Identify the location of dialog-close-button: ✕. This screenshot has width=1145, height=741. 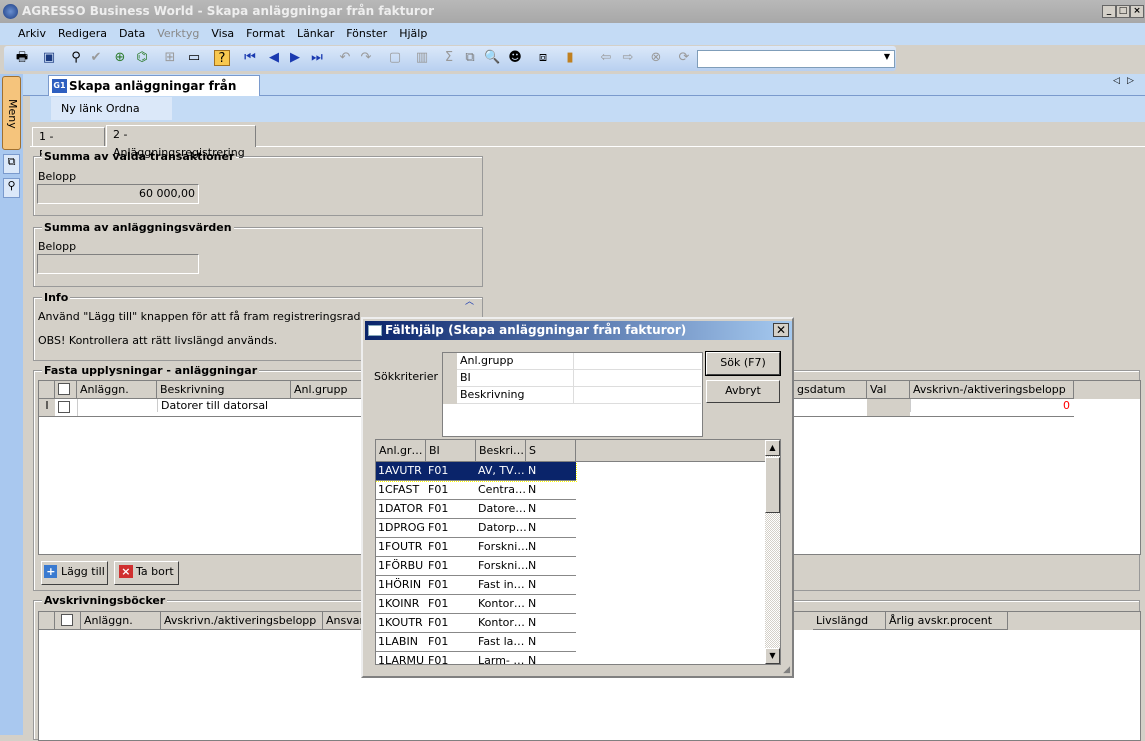
(781, 330).